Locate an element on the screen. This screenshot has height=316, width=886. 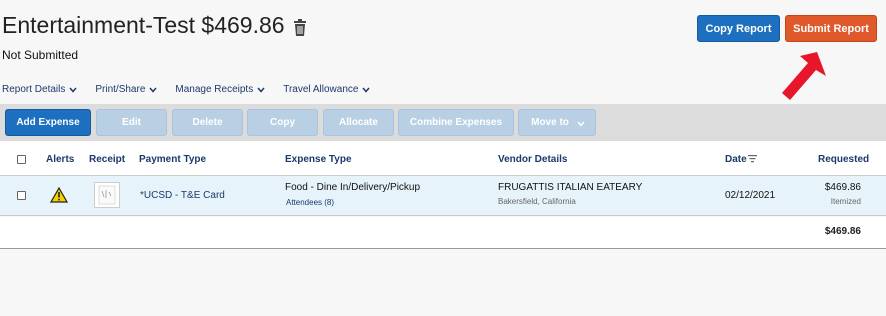
menu-print-share: Print/Share is located at coordinates (126, 89).